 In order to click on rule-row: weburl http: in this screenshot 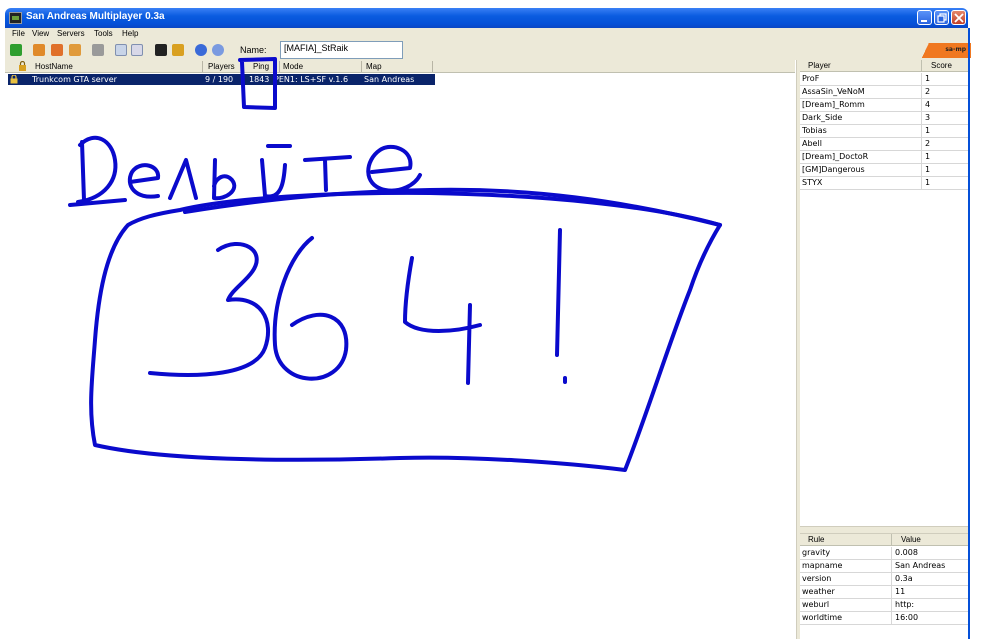, I will do `click(884, 605)`.